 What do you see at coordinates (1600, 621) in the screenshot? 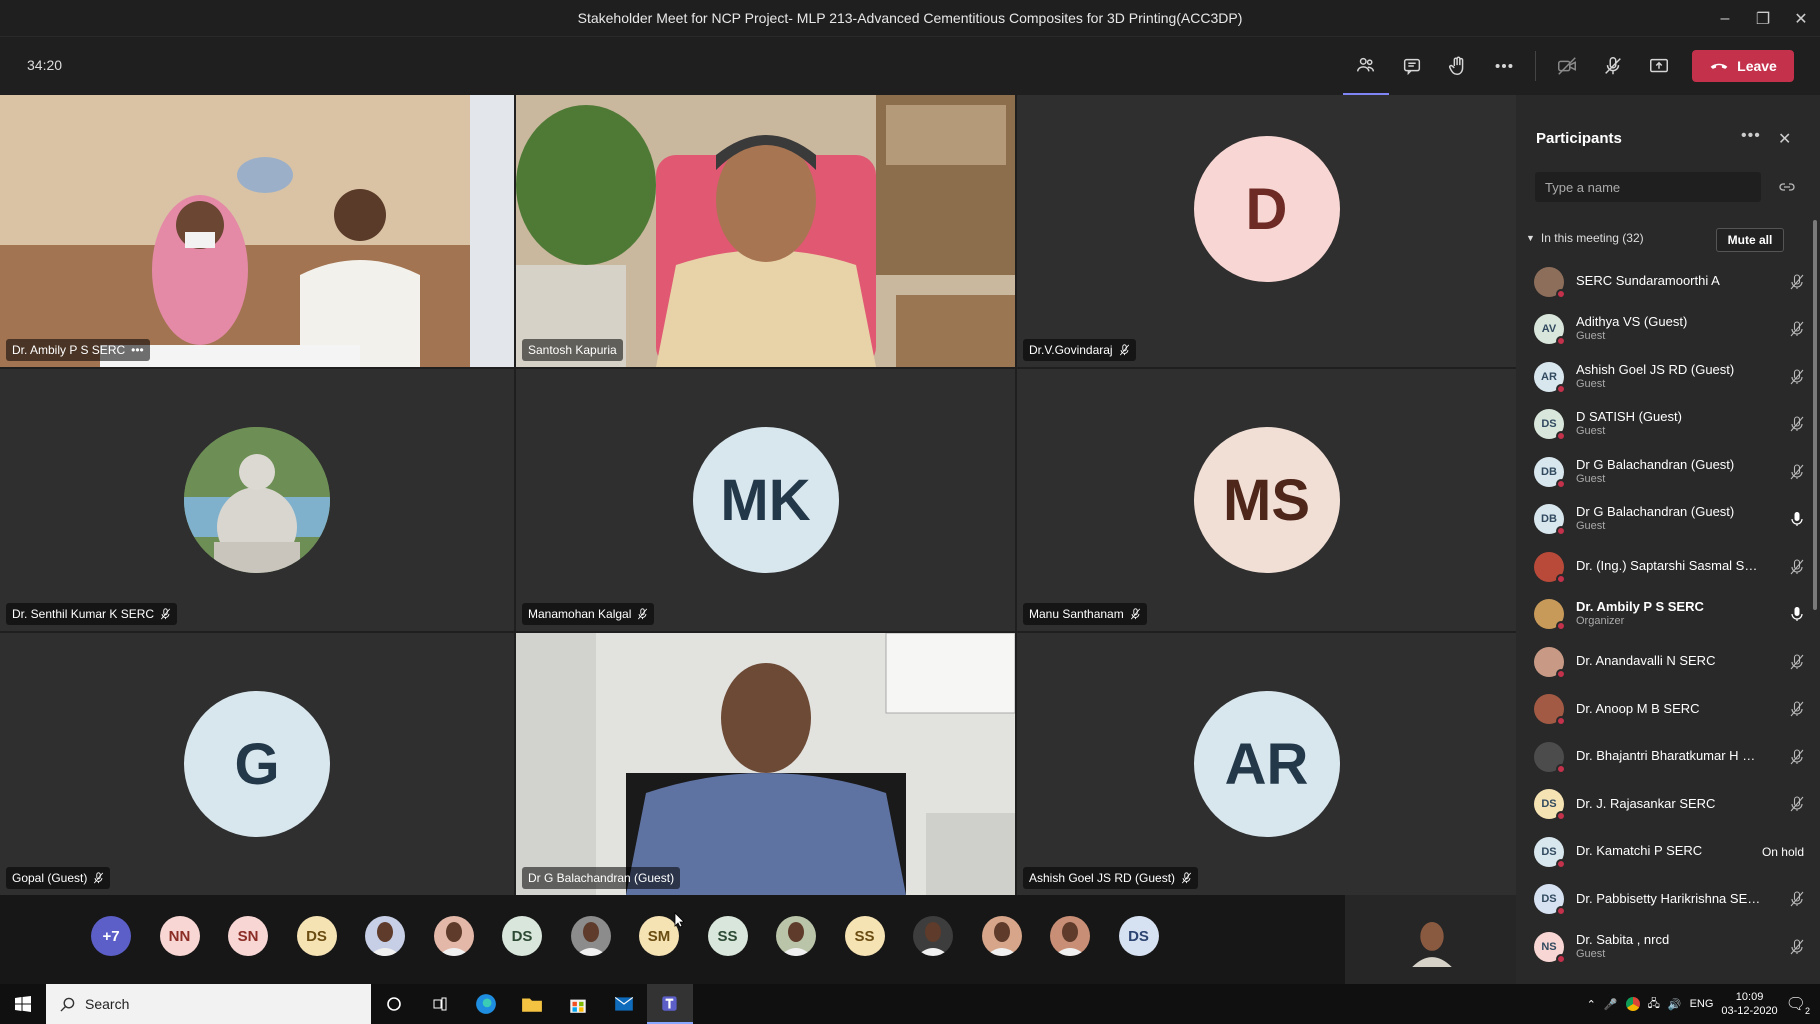
I see `participant-role: Organizer` at bounding box center [1600, 621].